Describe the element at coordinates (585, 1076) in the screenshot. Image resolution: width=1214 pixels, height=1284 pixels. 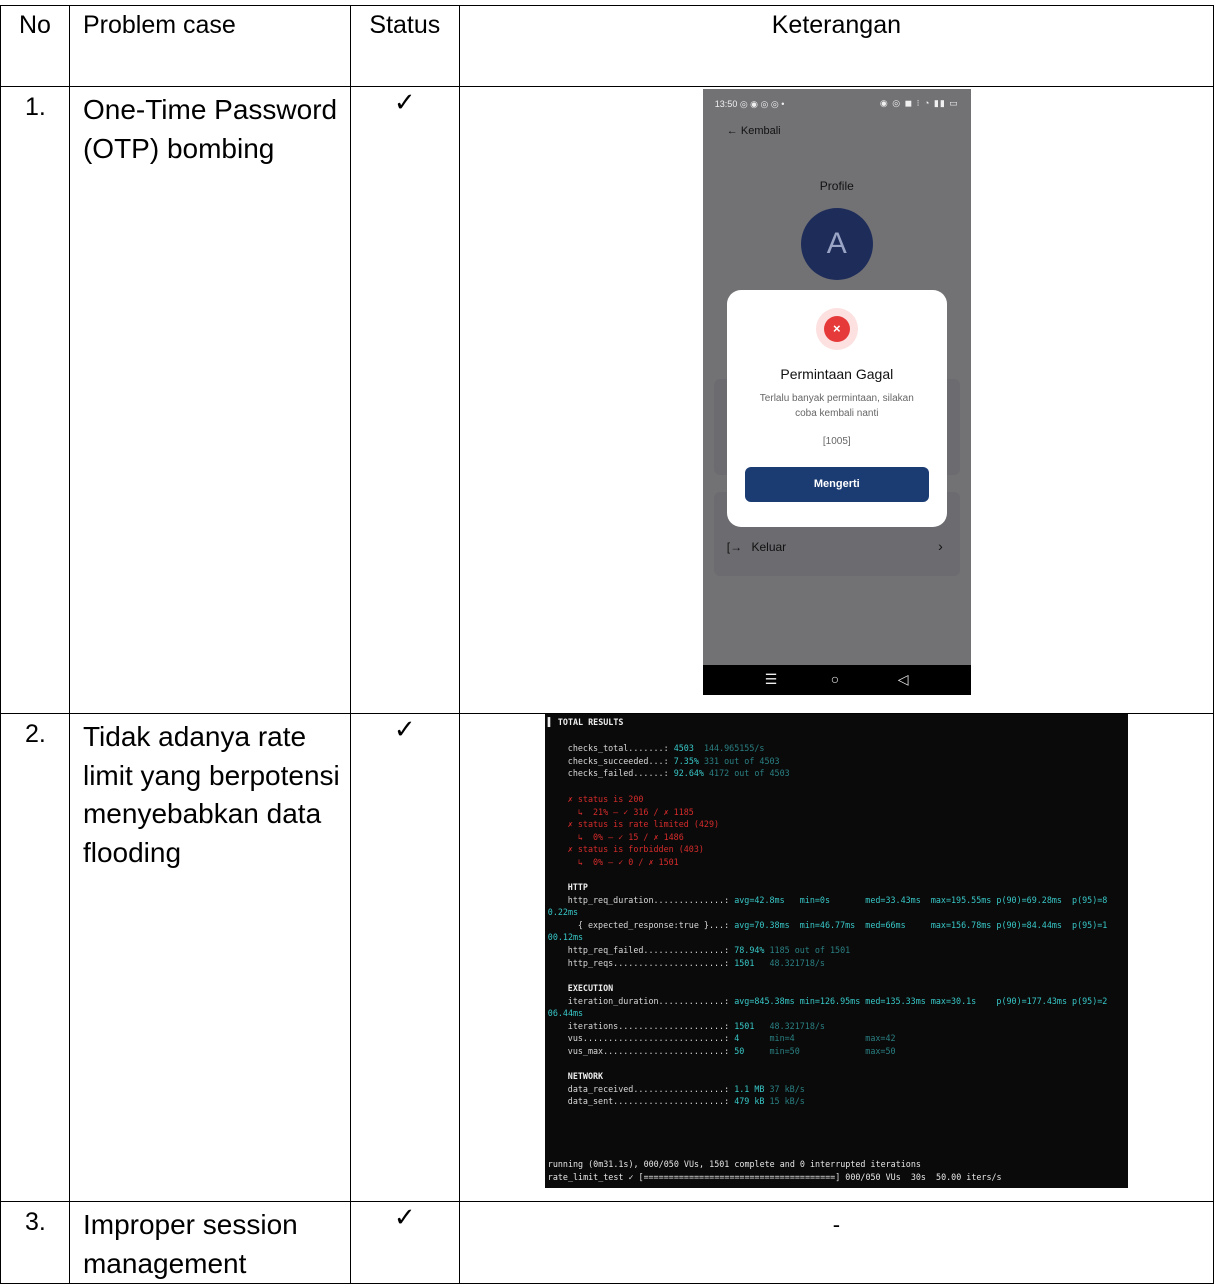
I see `network-header: NETWORK` at that location.